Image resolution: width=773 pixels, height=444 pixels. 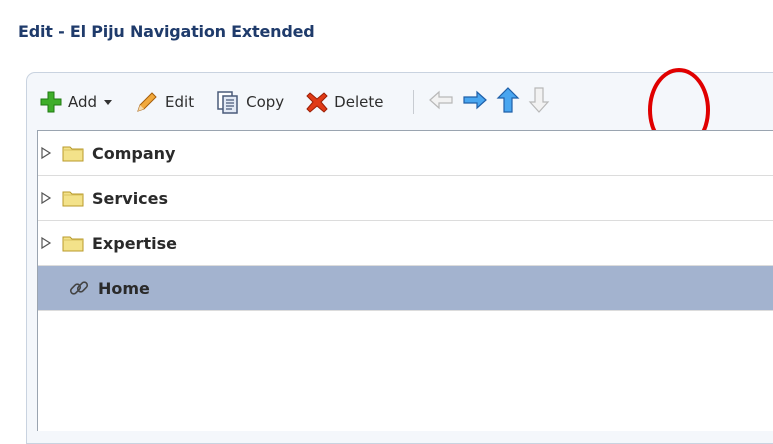 What do you see at coordinates (51, 102) in the screenshot?
I see `plus-icon` at bounding box center [51, 102].